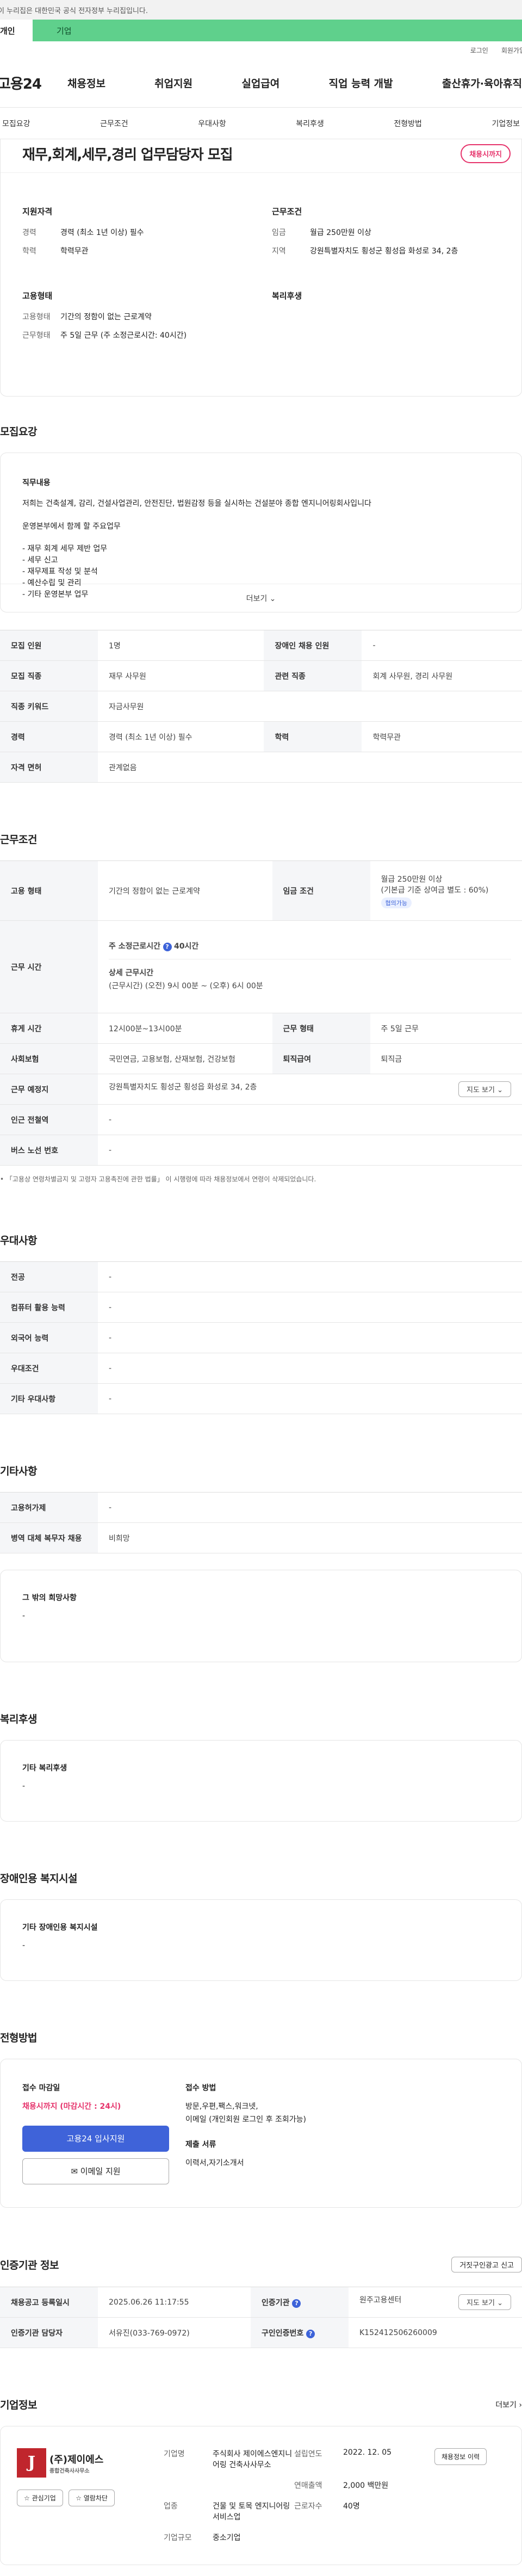 This screenshot has width=522, height=2576. I want to click on industry-value: 건물 및 토목 엔지니어링 서비스업, so click(251, 2512).